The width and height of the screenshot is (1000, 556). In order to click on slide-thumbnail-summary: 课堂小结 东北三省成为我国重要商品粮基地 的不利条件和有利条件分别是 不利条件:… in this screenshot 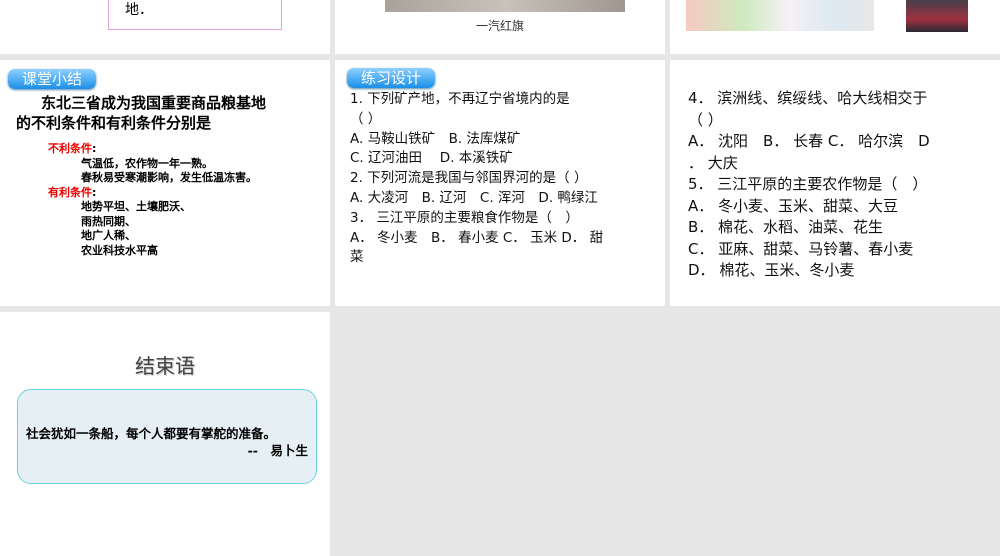, I will do `click(165, 183)`.